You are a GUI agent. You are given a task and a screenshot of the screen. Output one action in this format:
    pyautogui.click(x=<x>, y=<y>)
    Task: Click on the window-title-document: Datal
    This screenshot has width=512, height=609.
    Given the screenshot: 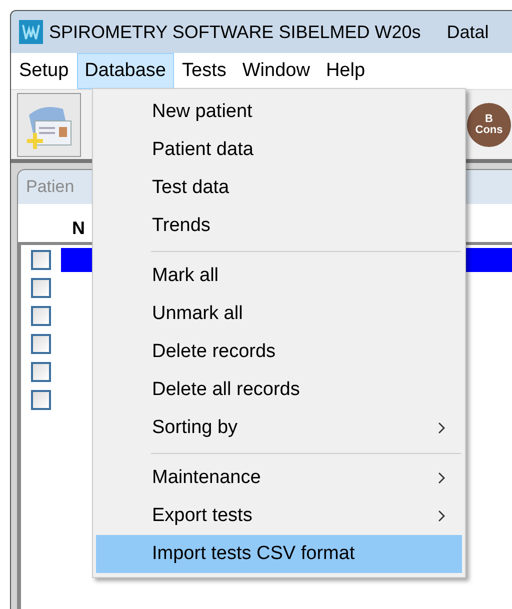 What is the action you would take?
    pyautogui.click(x=467, y=32)
    